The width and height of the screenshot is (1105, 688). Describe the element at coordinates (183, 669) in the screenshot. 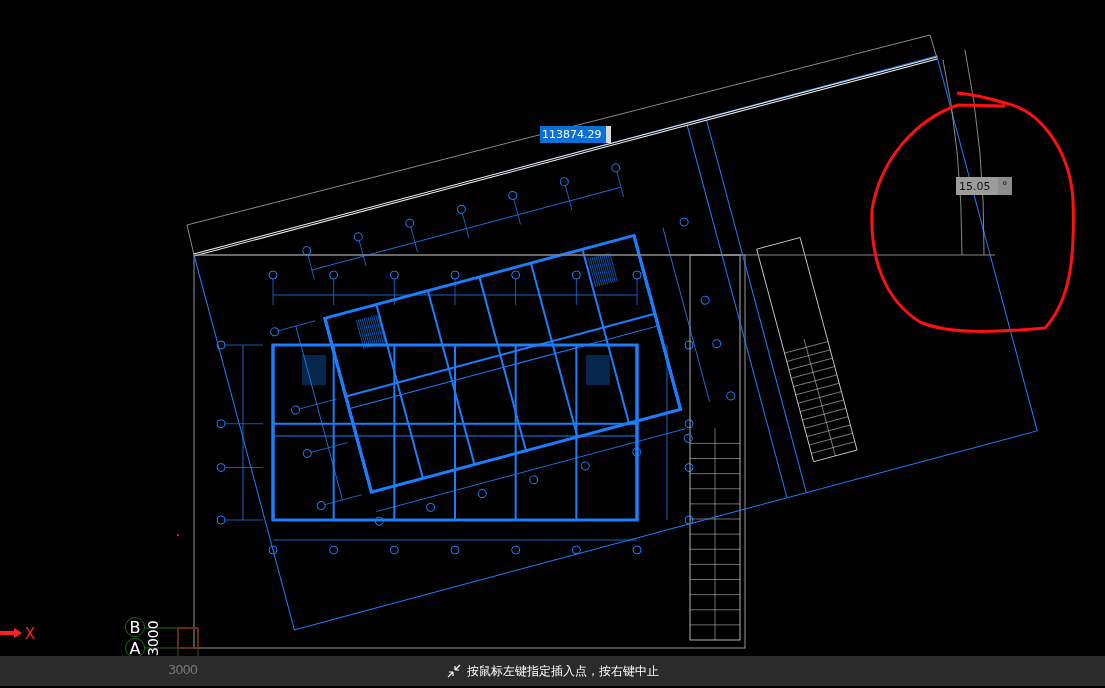

I see `axis-spacing-label: 3000` at that location.